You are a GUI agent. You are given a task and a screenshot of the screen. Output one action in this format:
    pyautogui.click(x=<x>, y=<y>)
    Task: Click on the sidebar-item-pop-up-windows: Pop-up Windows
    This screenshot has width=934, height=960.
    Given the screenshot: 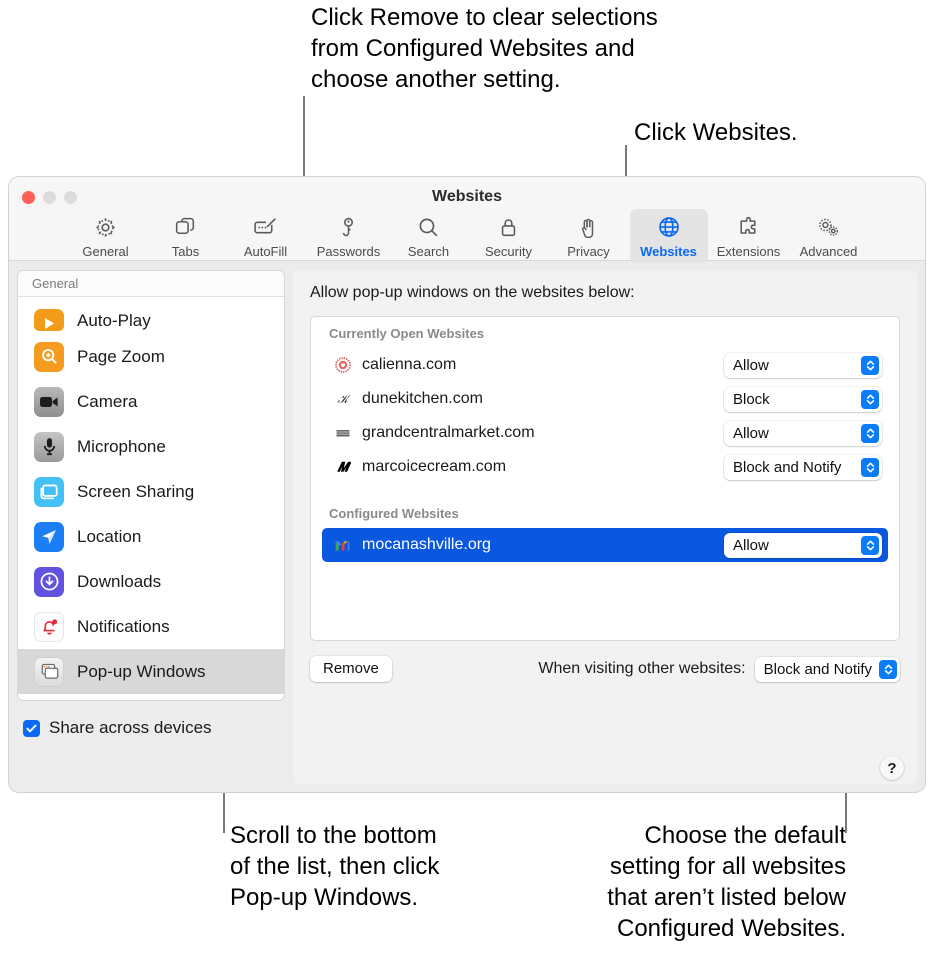 What is the action you would take?
    pyautogui.click(x=151, y=671)
    